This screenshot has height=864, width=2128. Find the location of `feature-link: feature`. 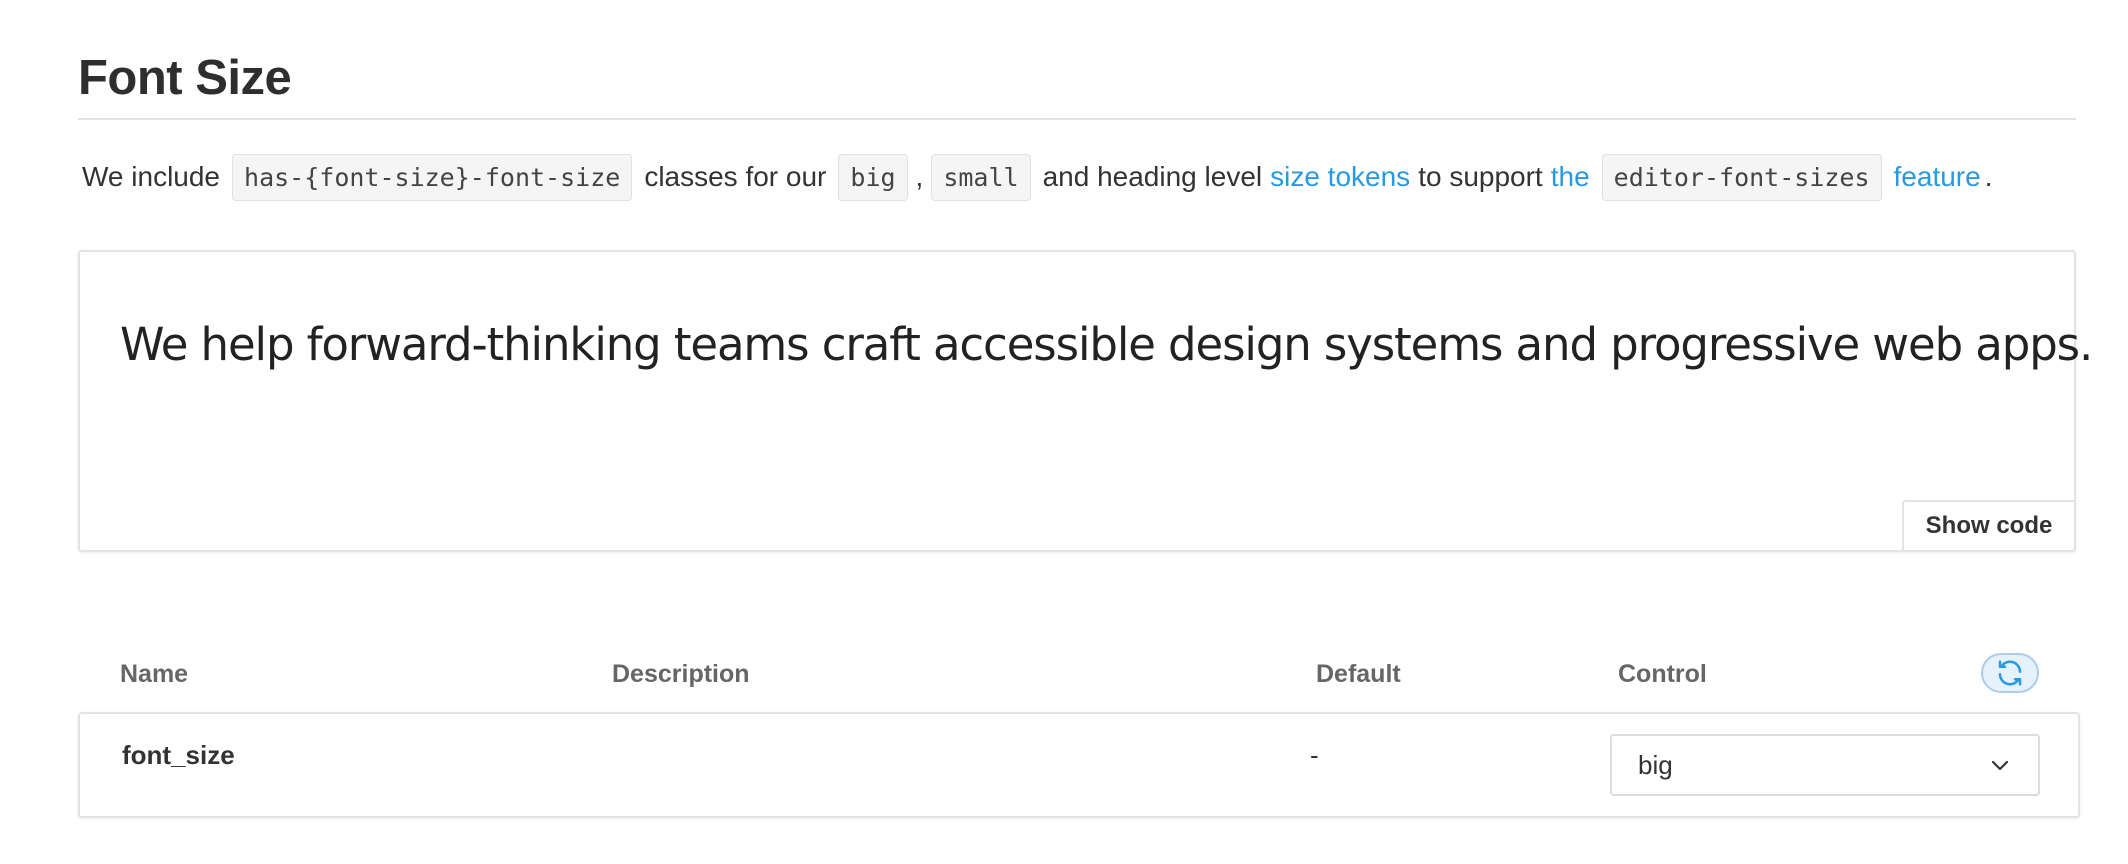

feature-link: feature is located at coordinates (1937, 177).